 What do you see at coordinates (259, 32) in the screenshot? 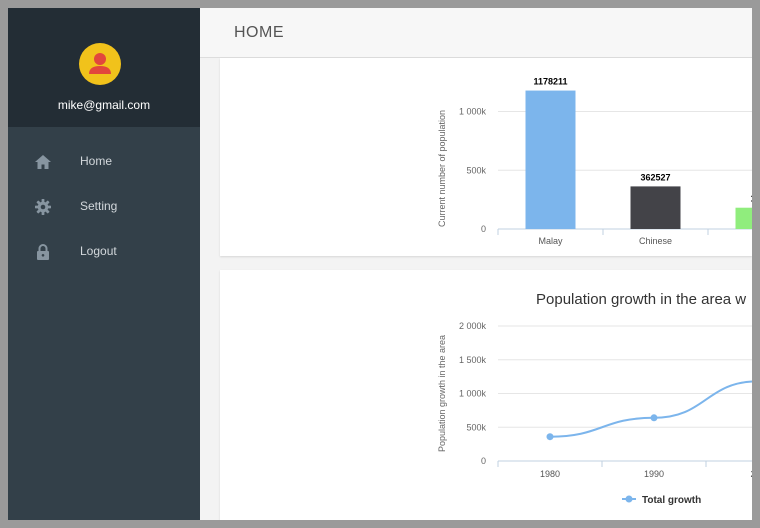
I see `page-title: HOME` at bounding box center [259, 32].